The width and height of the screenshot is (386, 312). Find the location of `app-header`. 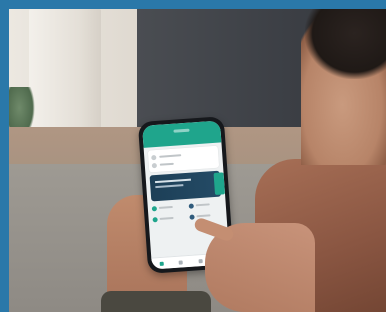

app-header is located at coordinates (182, 134).